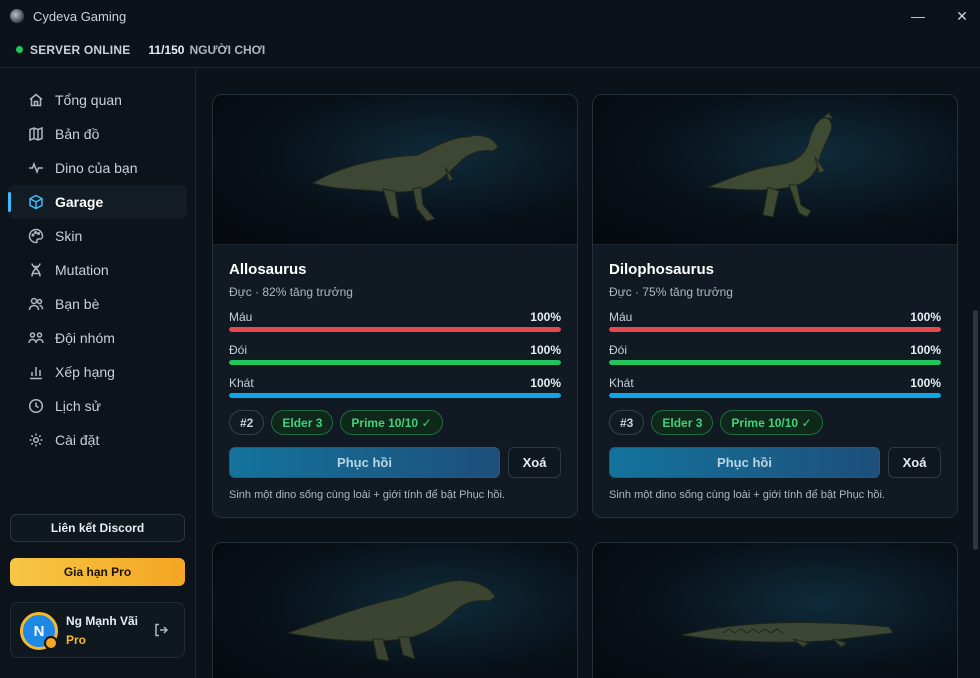 This screenshot has height=678, width=980. What do you see at coordinates (36, 100) in the screenshot?
I see `home-icon` at bounding box center [36, 100].